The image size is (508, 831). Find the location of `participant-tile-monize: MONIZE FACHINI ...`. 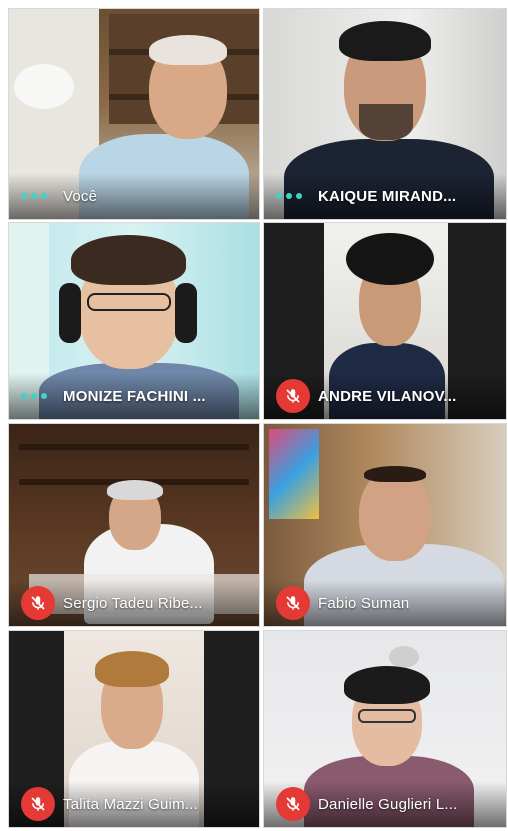

participant-tile-monize: MONIZE FACHINI ... is located at coordinates (134, 321).